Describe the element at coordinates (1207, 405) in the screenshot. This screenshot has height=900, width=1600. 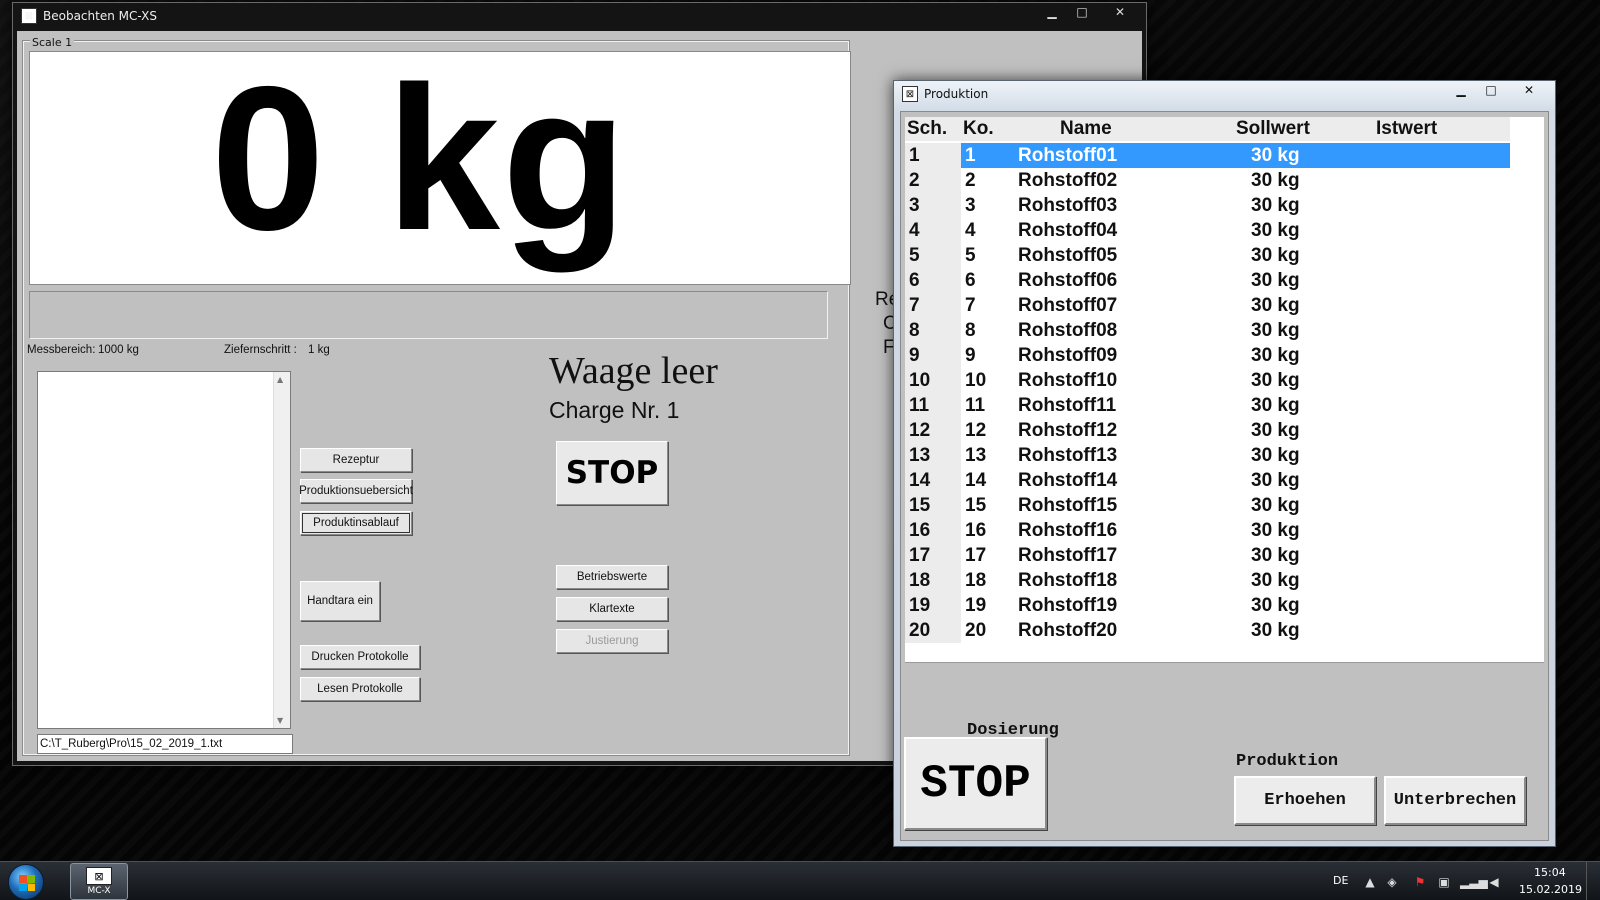
I see `table-row: 11 11 Rohstoff11 30 kg` at that location.